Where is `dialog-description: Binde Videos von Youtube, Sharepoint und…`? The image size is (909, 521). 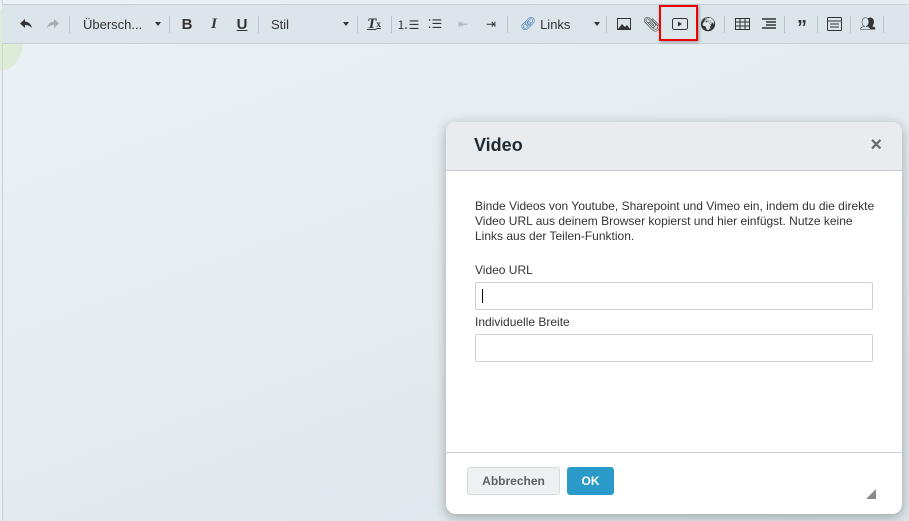 dialog-description: Binde Videos von Youtube, Sharepoint und… is located at coordinates (675, 221).